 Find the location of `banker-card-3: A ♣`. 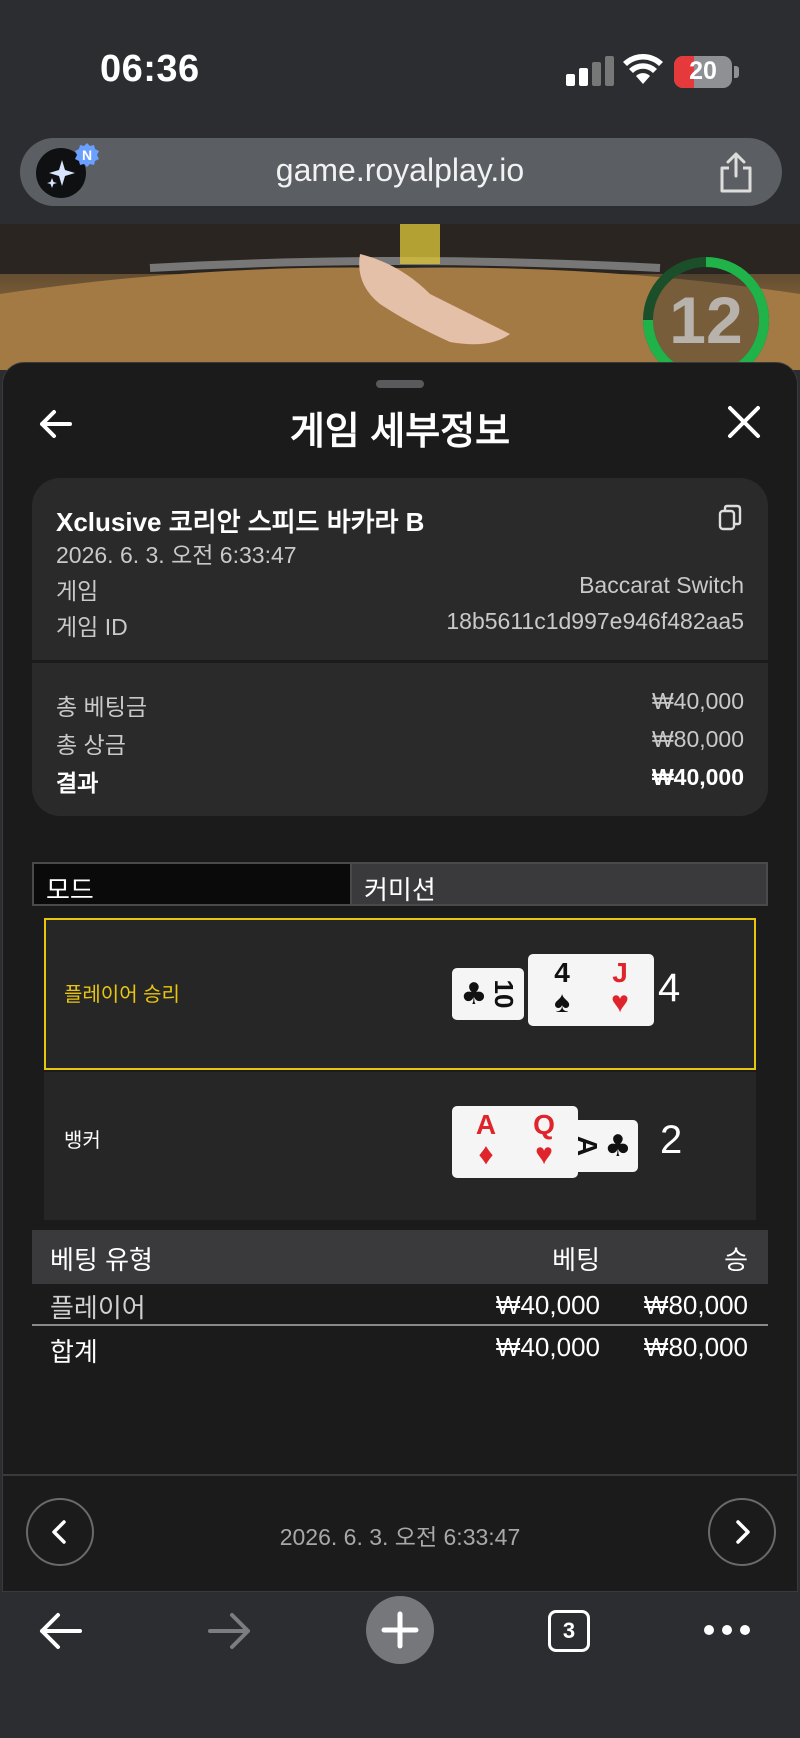

banker-card-3: A ♣ is located at coordinates (602, 1146).